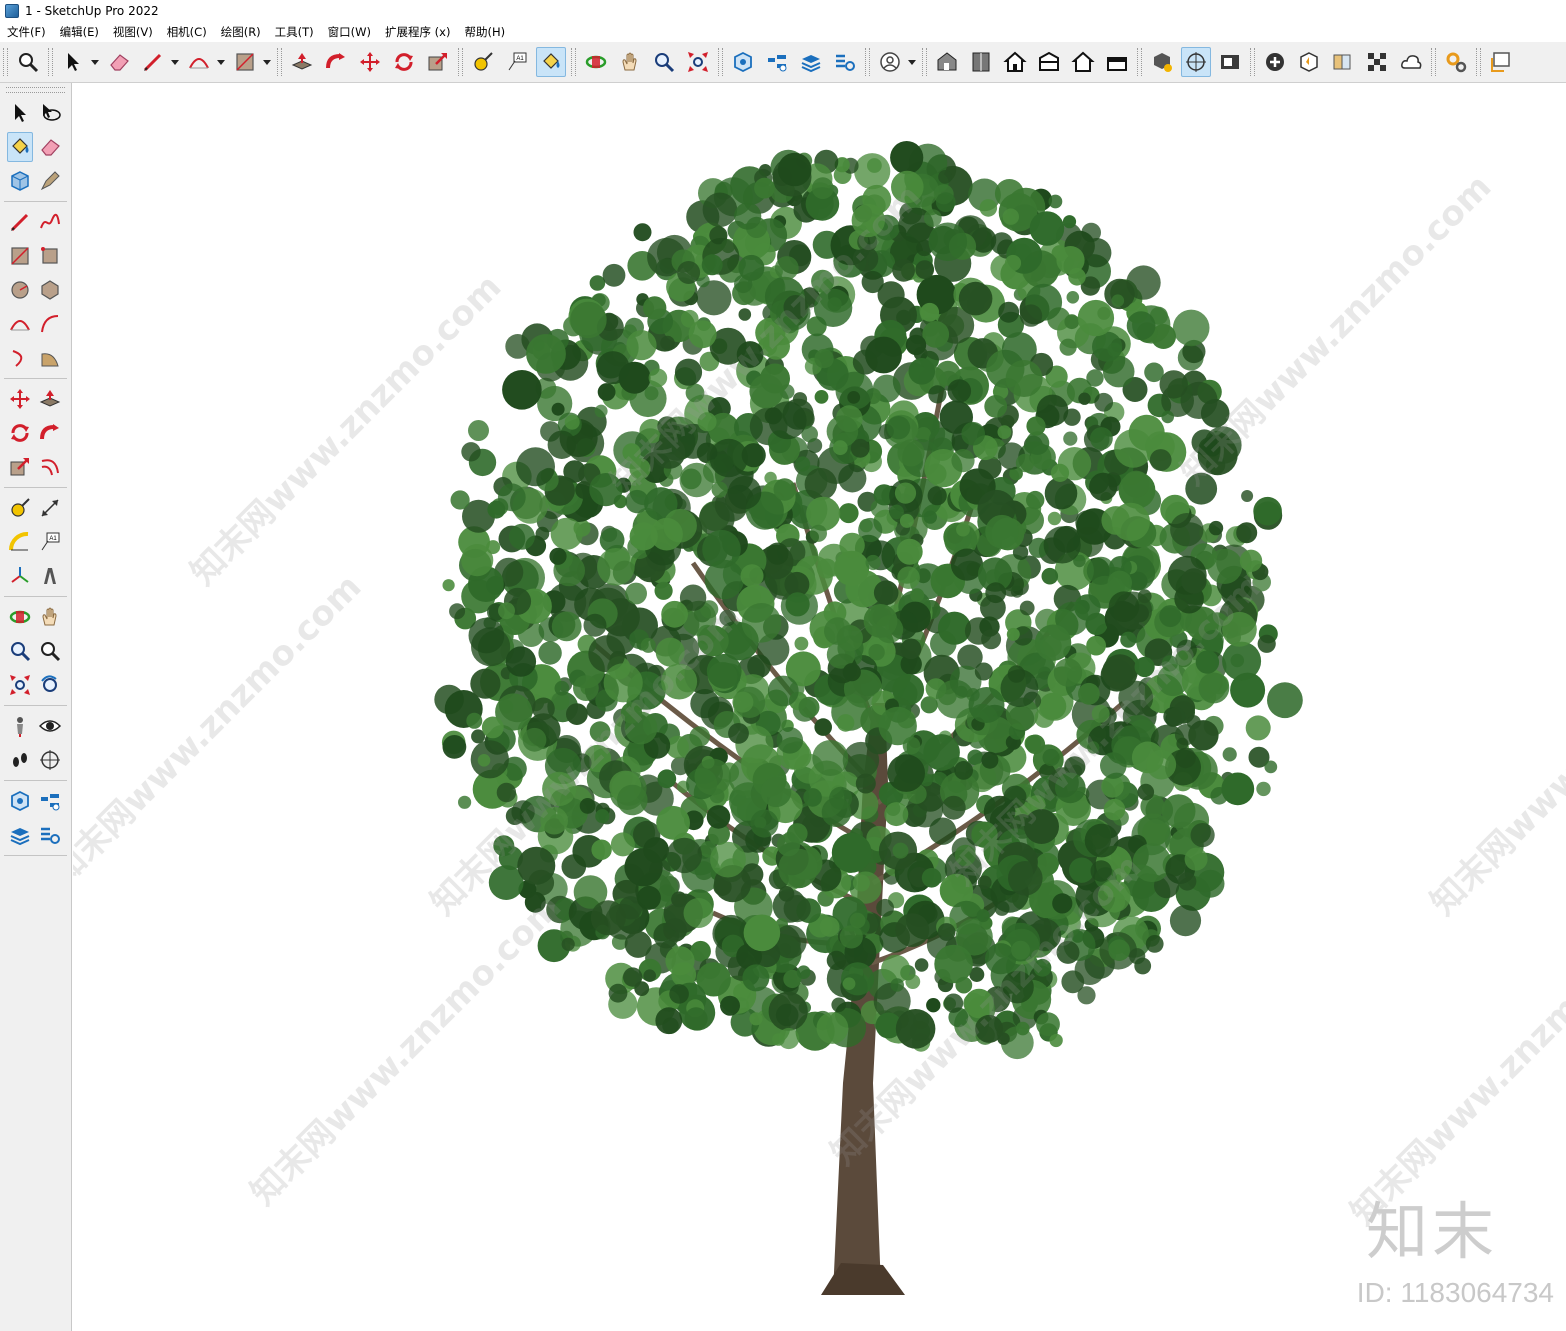 This screenshot has width=1566, height=1331. Describe the element at coordinates (20, 222) in the screenshot. I see `pencil-line-icon` at that location.